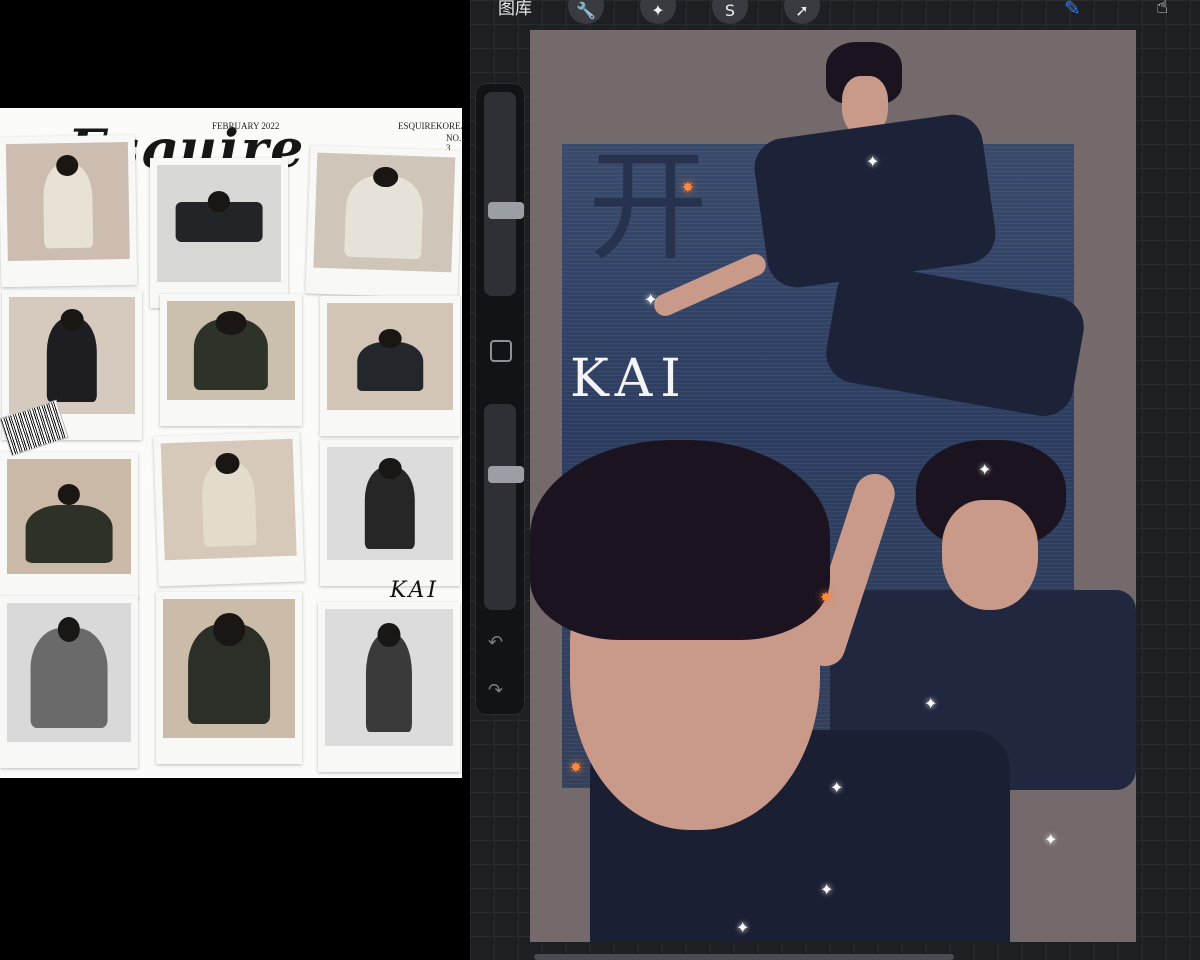 The width and height of the screenshot is (1200, 960). What do you see at coordinates (1079, 10) in the screenshot?
I see `brush-icon: ✎` at bounding box center [1079, 10].